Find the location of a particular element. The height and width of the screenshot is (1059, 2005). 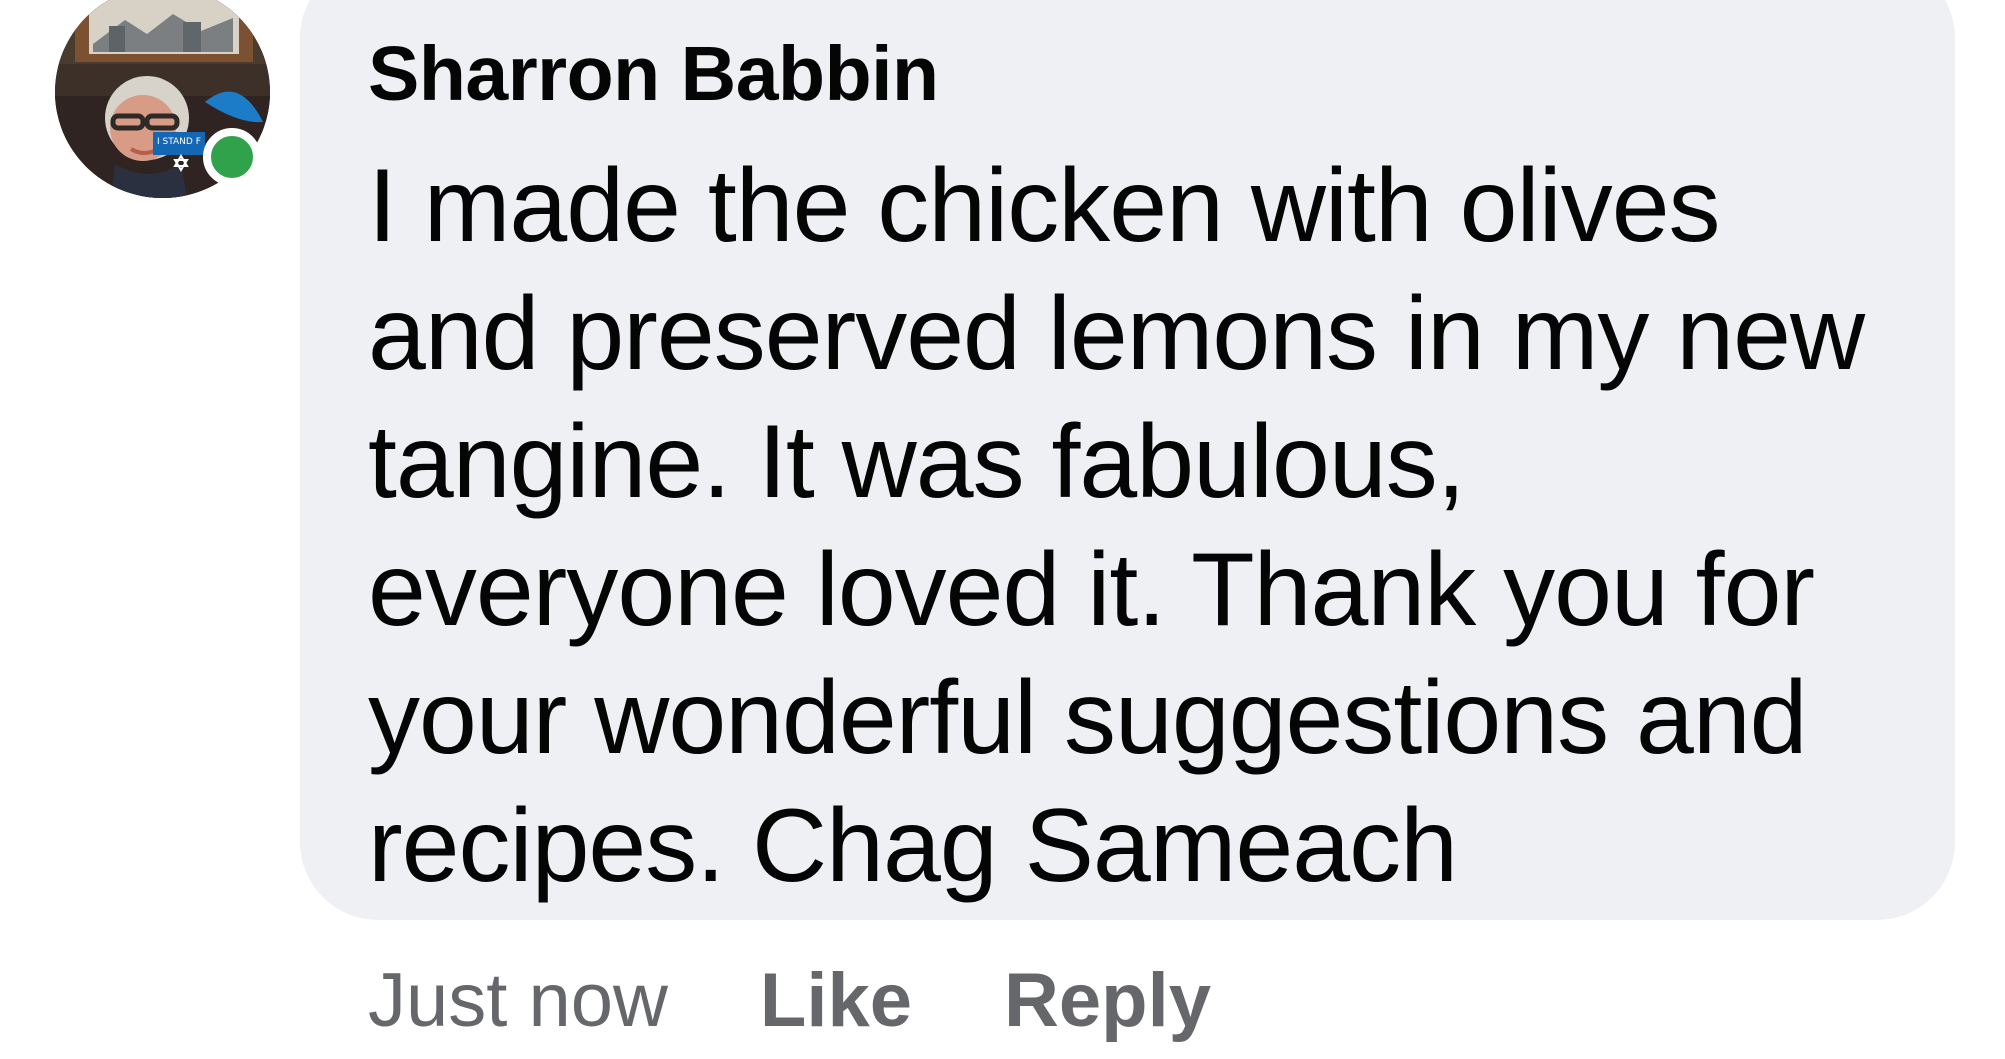

comment-actions: Just now Like Reply is located at coordinates (835, 1000).